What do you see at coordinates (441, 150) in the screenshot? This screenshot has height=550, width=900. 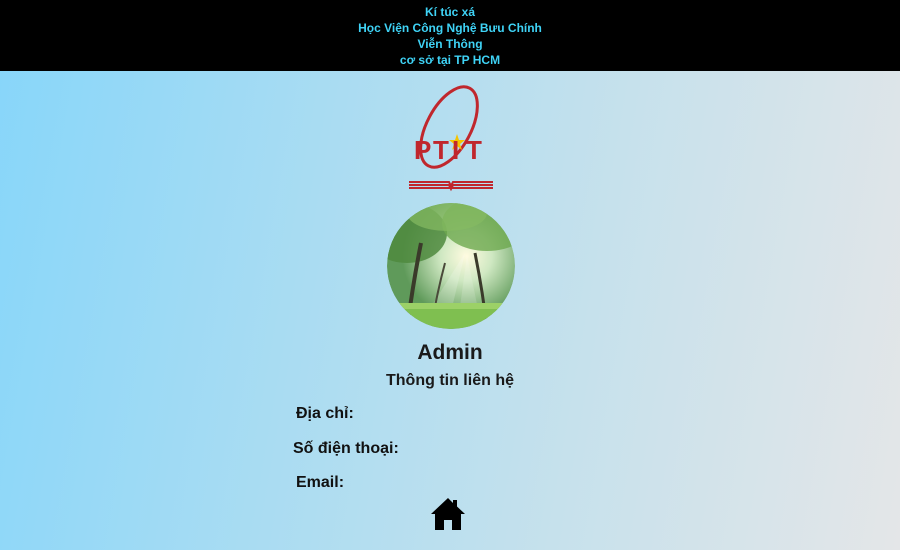 I see `logo-letter-t: T` at bounding box center [441, 150].